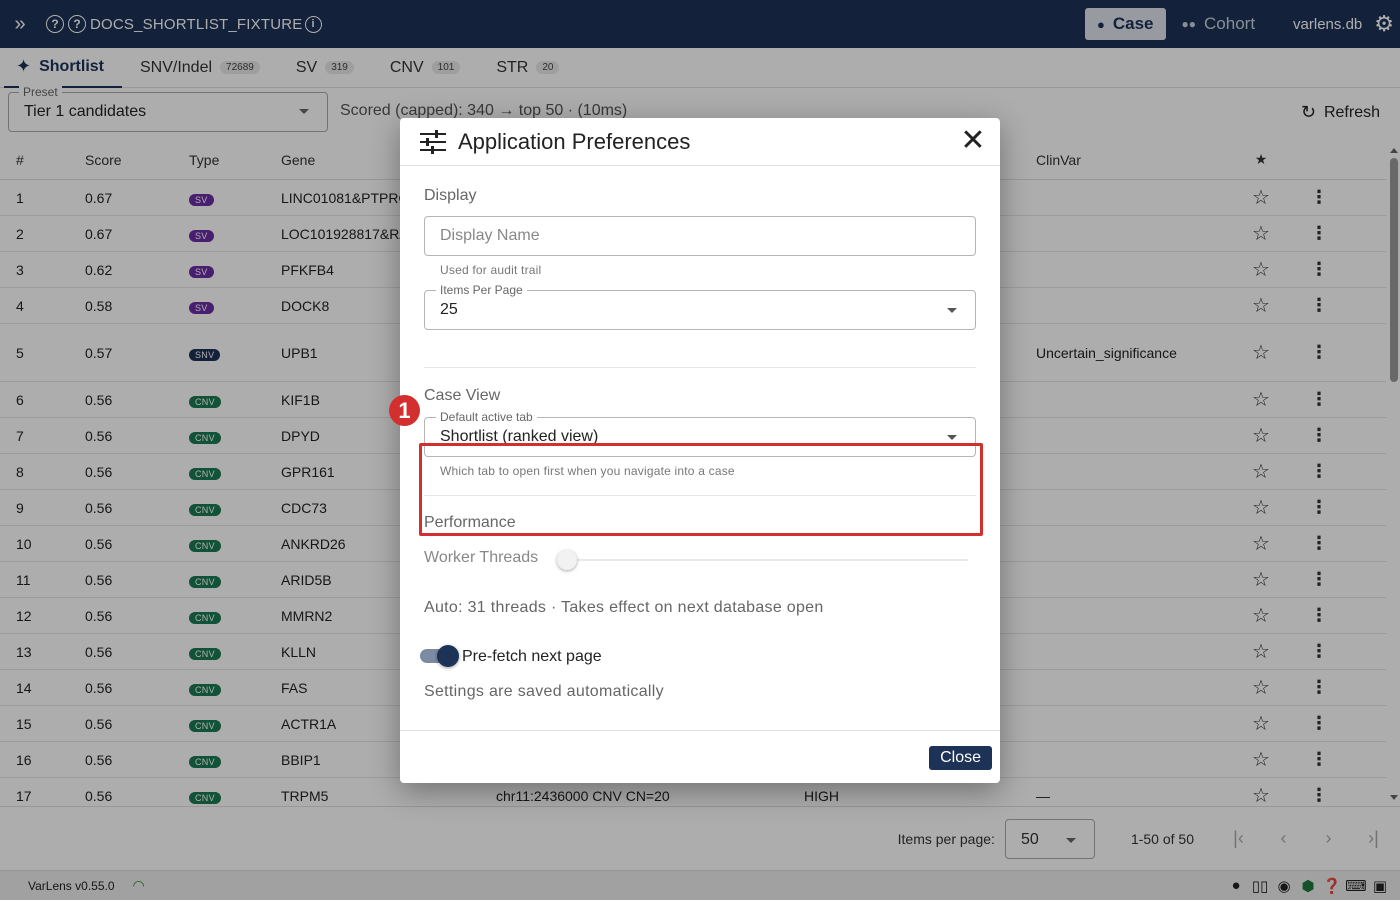 The height and width of the screenshot is (900, 1400). What do you see at coordinates (700, 142) in the screenshot?
I see `dialog-header: Application Preferences ✕` at bounding box center [700, 142].